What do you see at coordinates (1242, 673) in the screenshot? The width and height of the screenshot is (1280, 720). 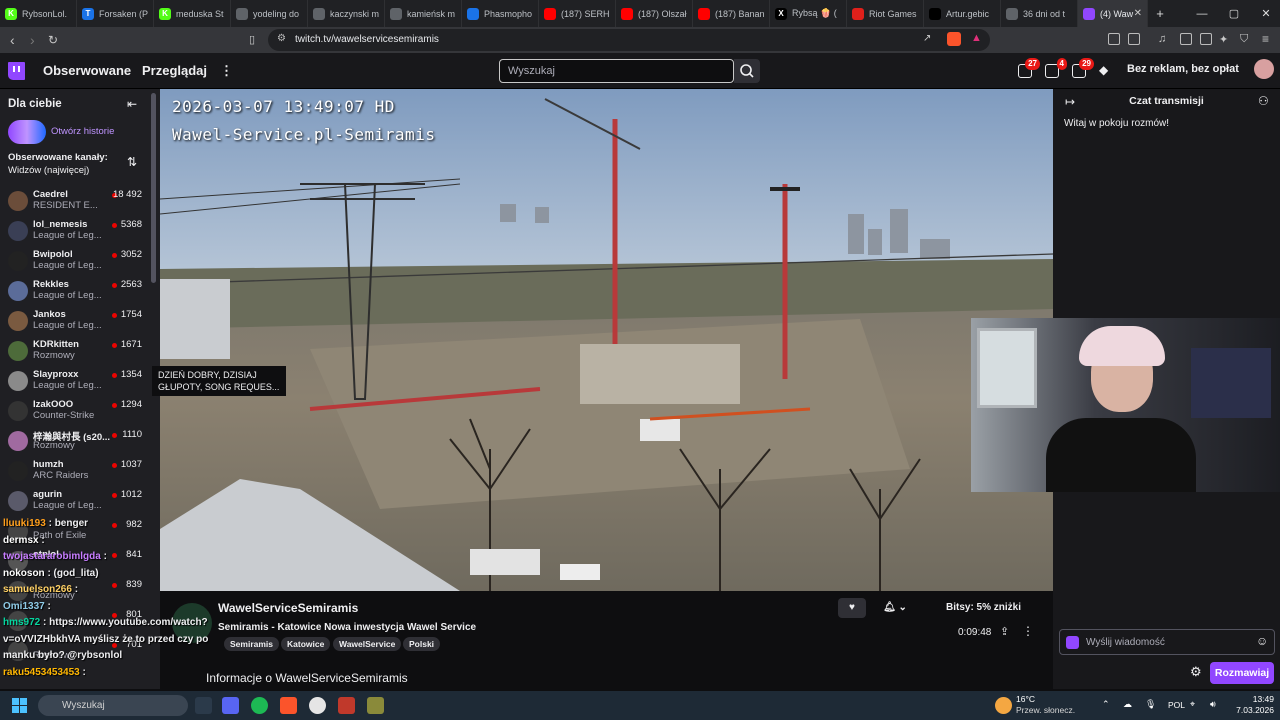 I see `chat-send-button: Rozmawiaj` at bounding box center [1242, 673].